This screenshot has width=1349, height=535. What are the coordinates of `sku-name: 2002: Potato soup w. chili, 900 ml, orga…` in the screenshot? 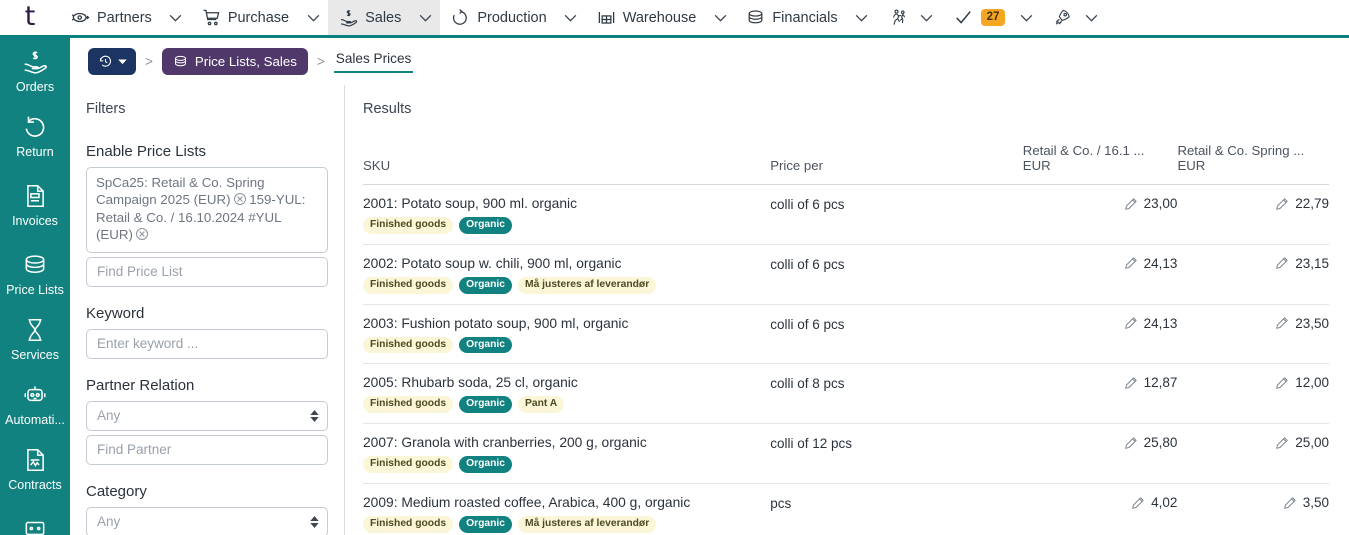 It's located at (566, 263).